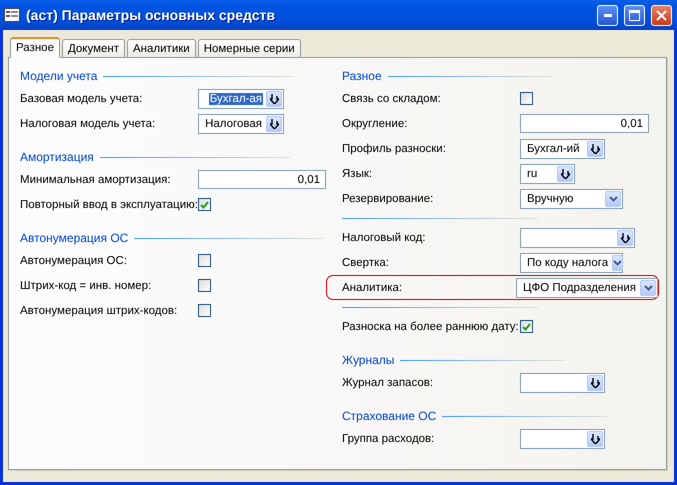 The image size is (677, 485). What do you see at coordinates (82, 98) in the screenshot?
I see `combo-label: Базовая модель учета:` at bounding box center [82, 98].